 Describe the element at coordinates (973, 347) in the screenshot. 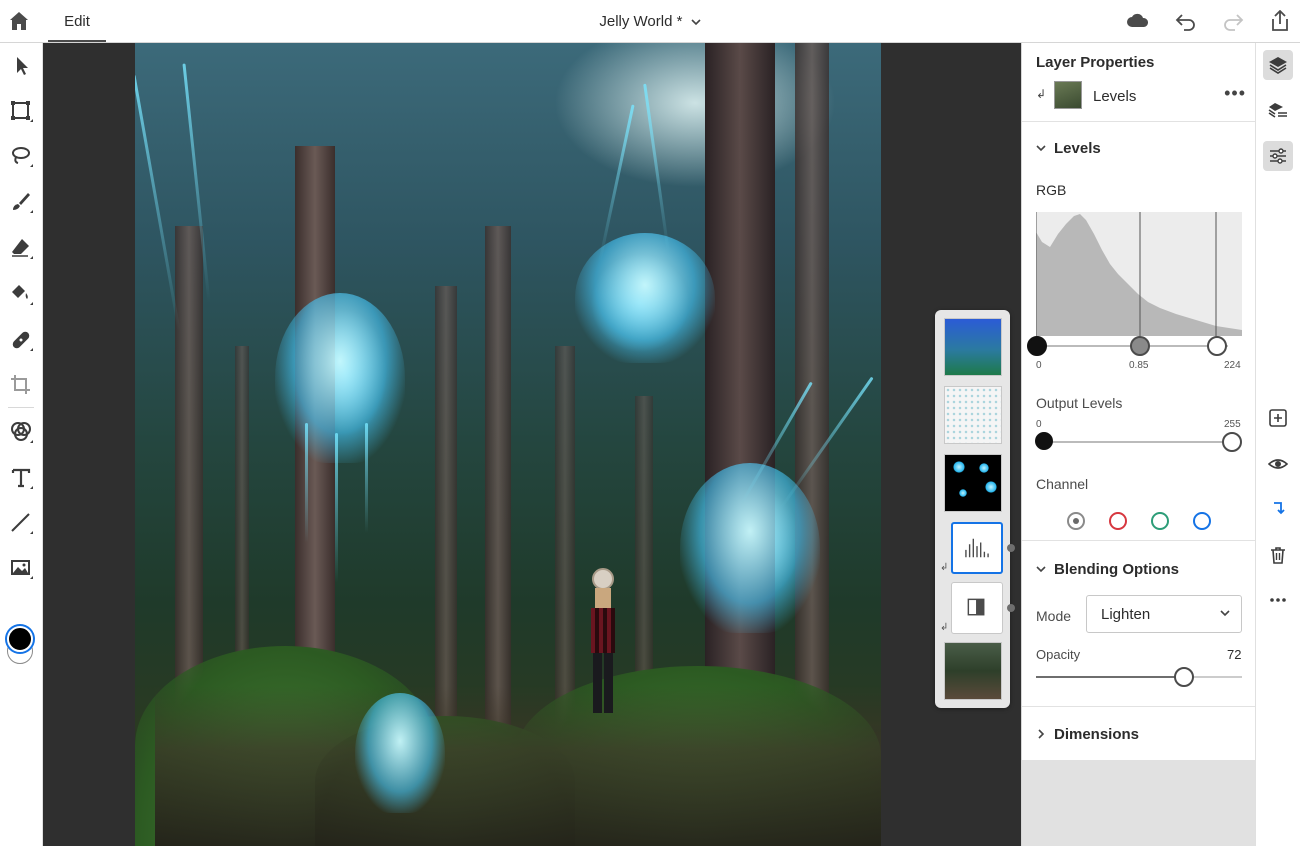

I see `gradient-layer-thumbnail` at that location.